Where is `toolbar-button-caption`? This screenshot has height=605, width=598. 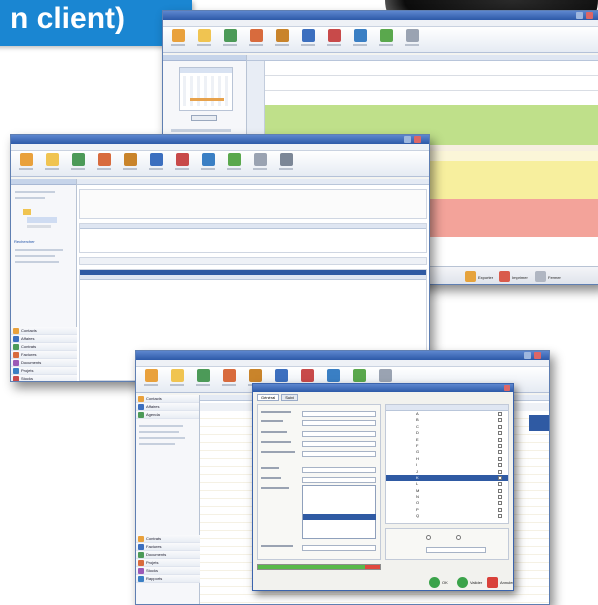
toolbar-button-caption is located at coordinates (204, 45).